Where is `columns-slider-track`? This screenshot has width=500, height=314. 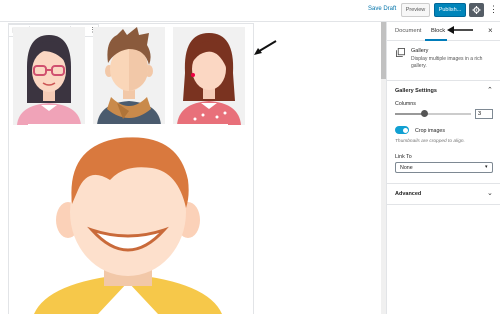 columns-slider-track is located at coordinates (433, 114).